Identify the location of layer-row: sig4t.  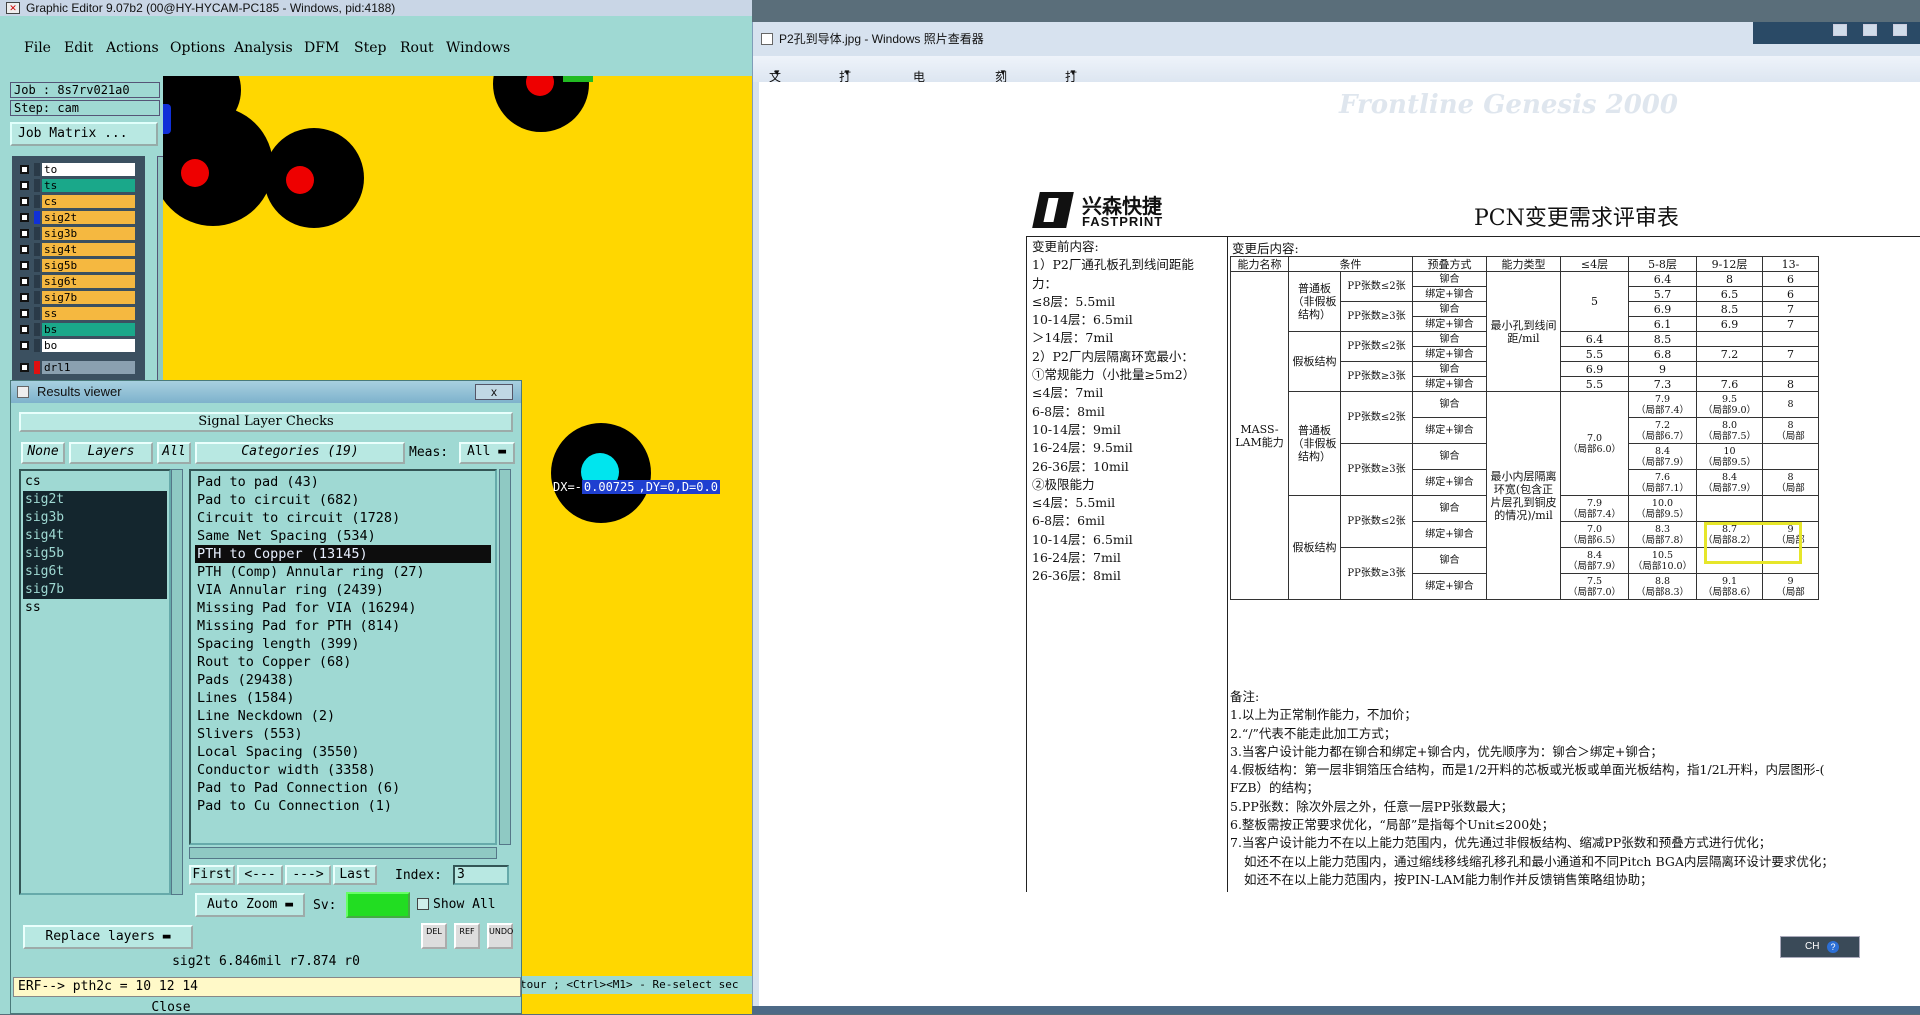
(80, 250).